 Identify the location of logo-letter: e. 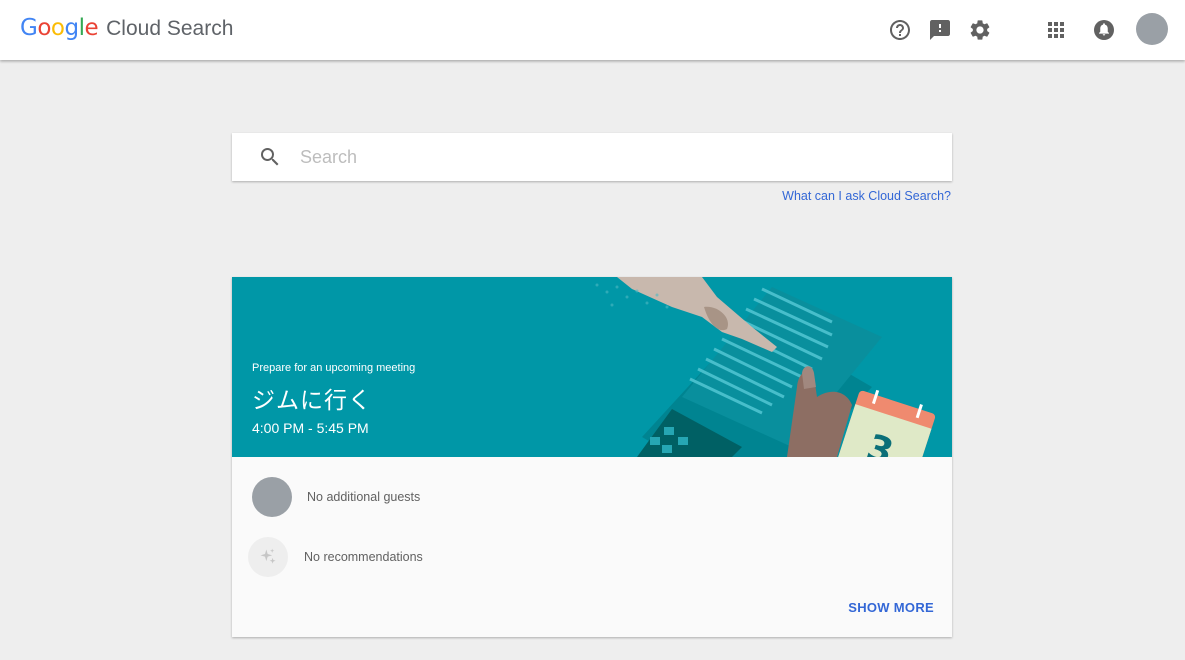
(91, 28).